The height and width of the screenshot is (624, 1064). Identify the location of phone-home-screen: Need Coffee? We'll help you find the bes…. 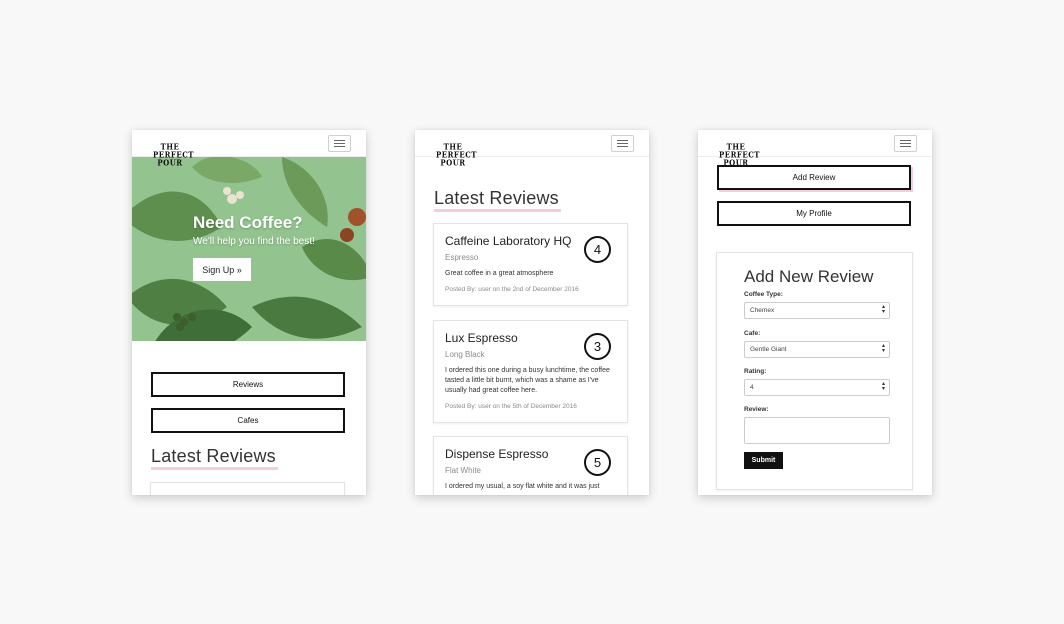
(249, 312).